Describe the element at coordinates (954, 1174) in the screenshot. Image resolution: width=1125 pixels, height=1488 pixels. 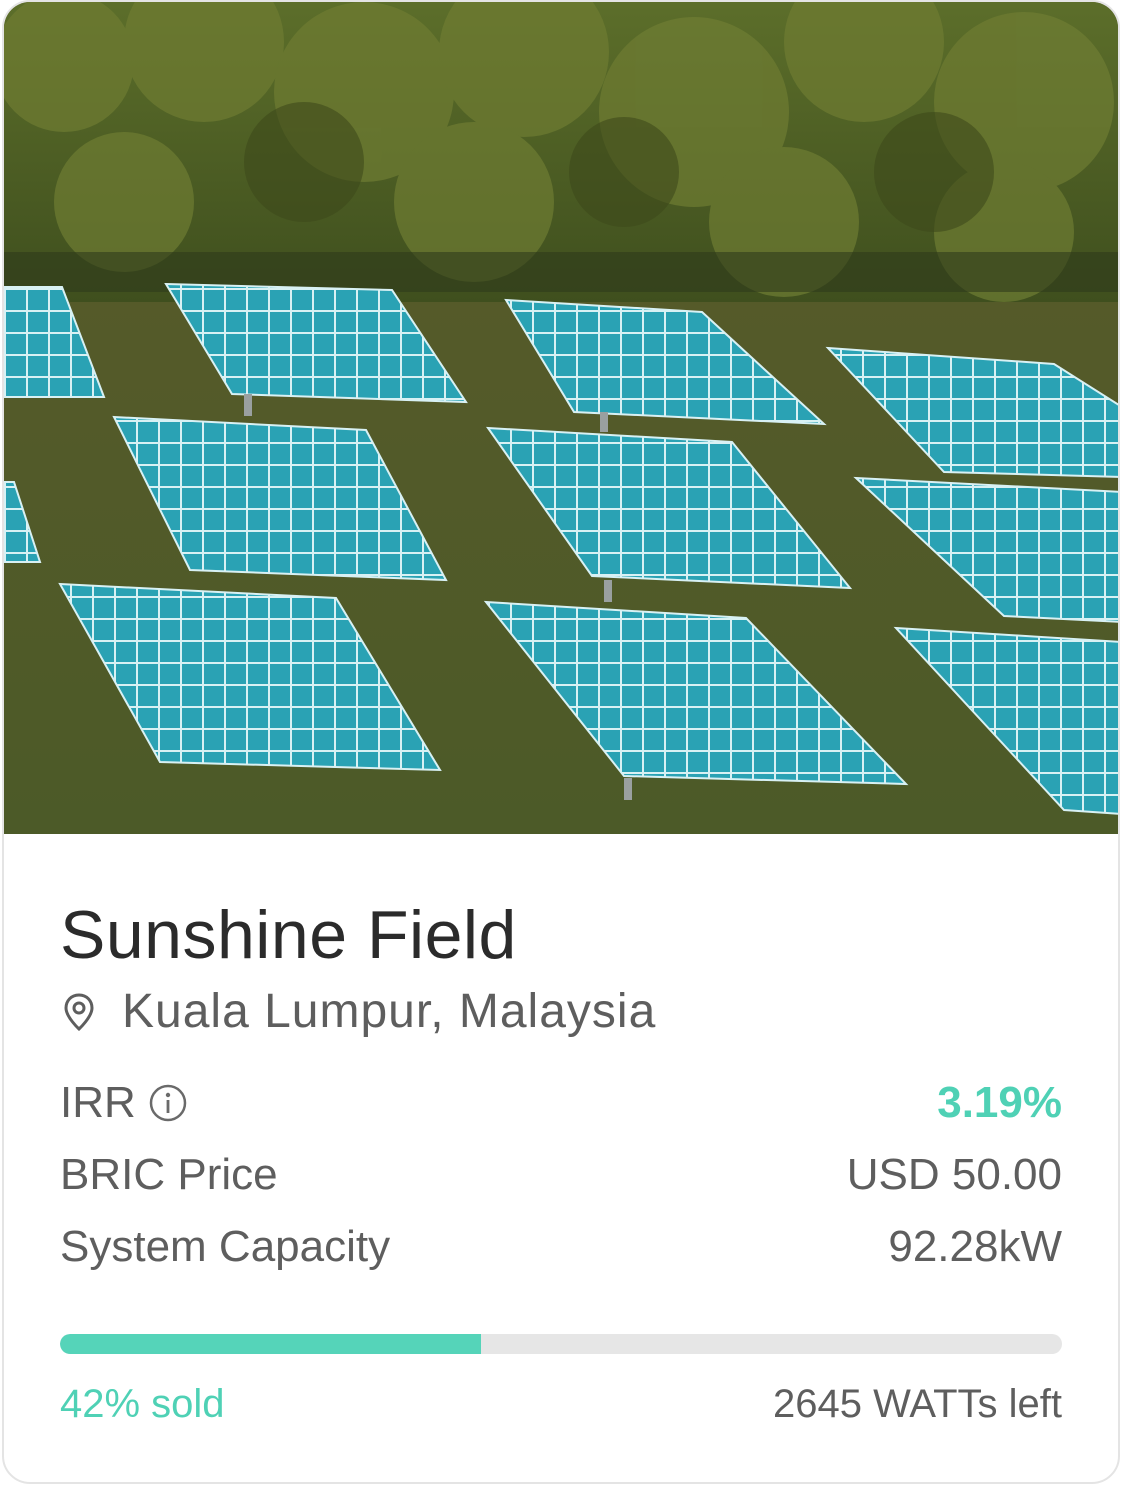
I see `bric-price-value: USD 50.00` at that location.